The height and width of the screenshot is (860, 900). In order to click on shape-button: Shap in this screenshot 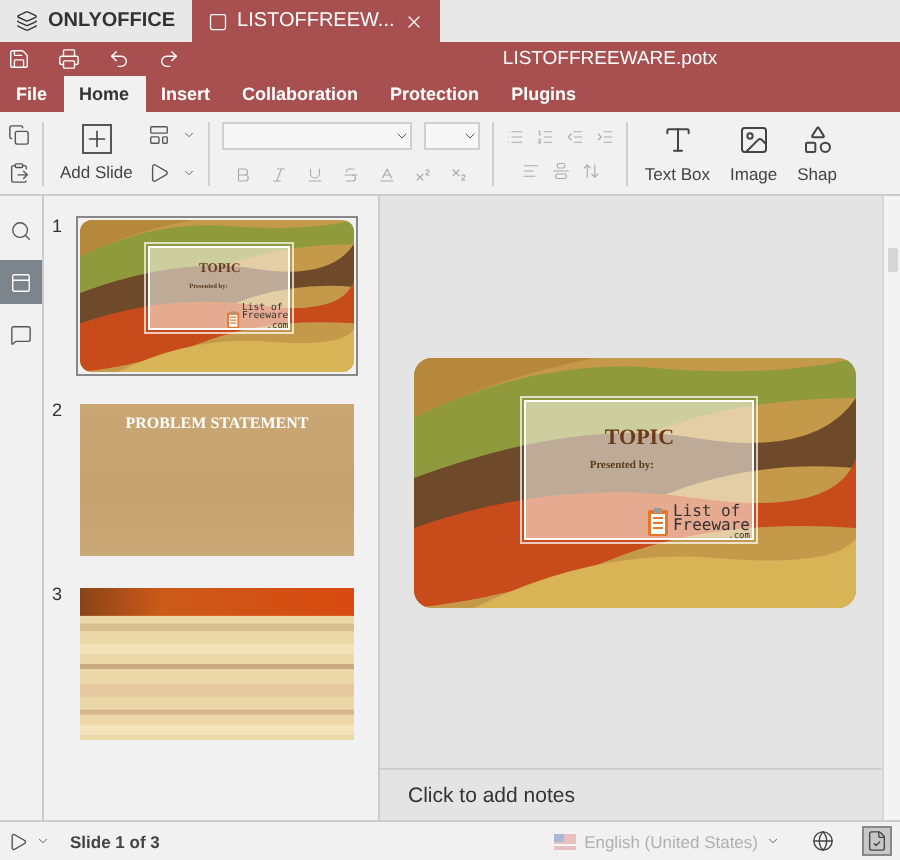, I will do `click(817, 153)`.